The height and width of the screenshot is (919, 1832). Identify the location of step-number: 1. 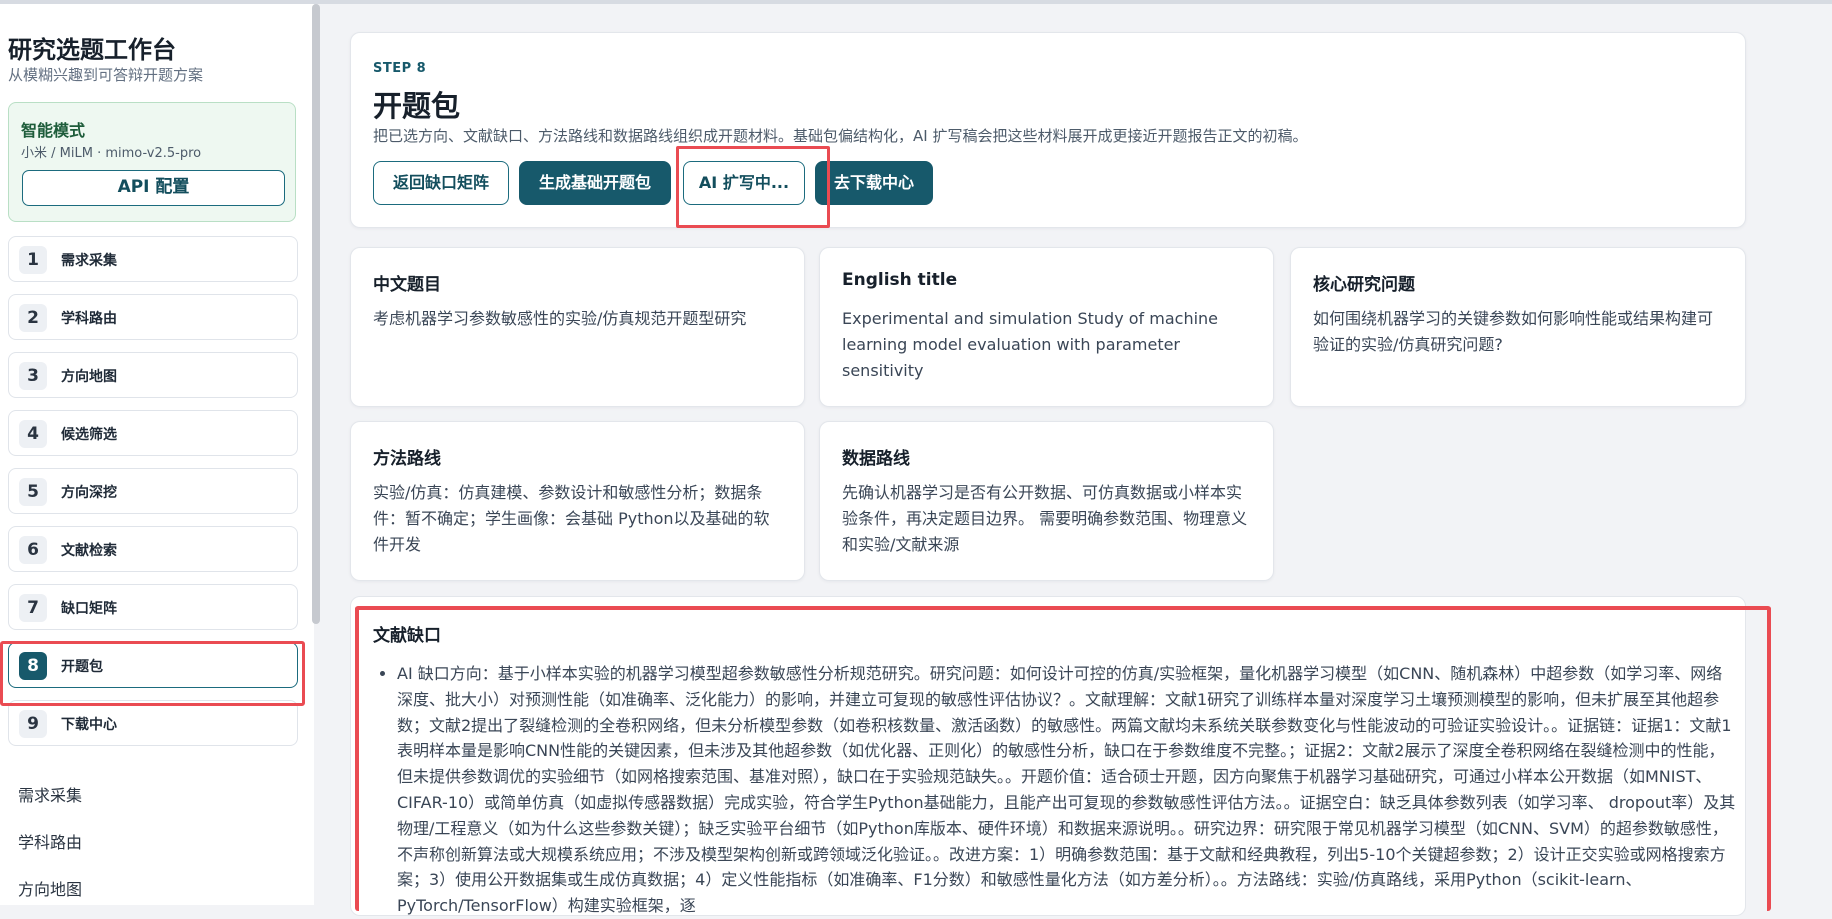
(33, 260).